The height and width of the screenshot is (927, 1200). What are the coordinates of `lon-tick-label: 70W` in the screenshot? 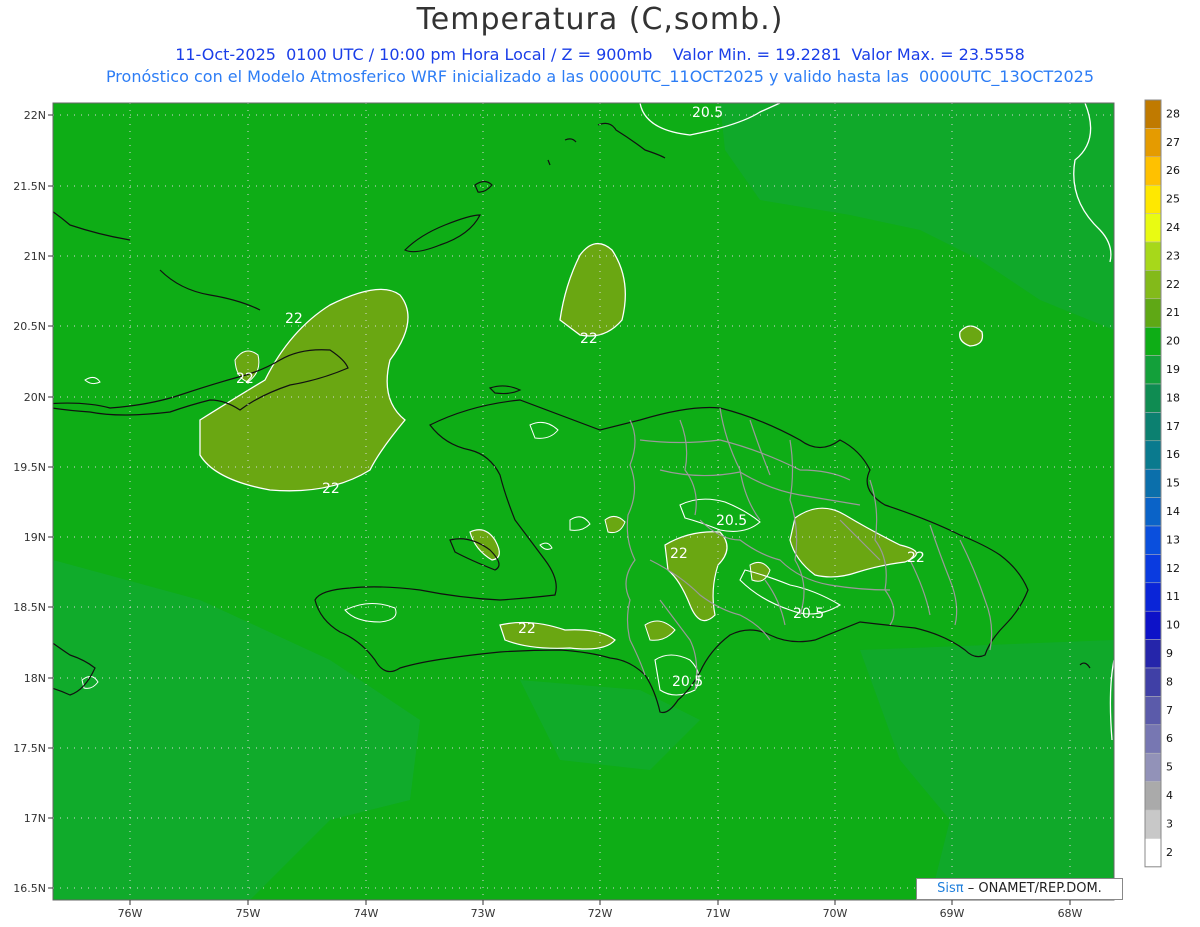 It's located at (835, 913).